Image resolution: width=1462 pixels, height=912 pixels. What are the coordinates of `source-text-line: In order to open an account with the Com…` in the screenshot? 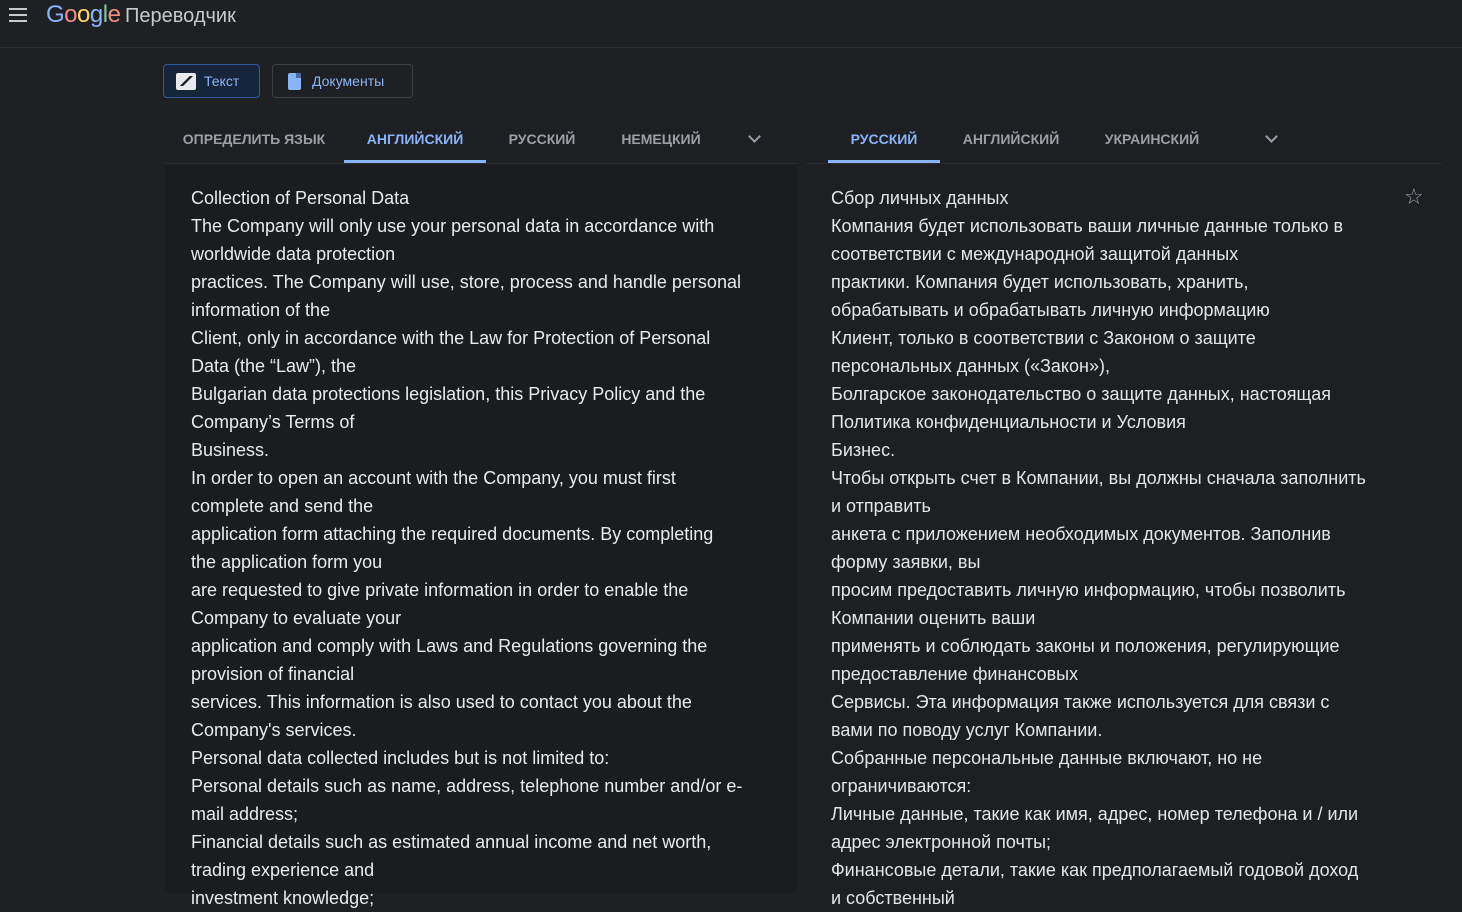 It's located at (433, 478).